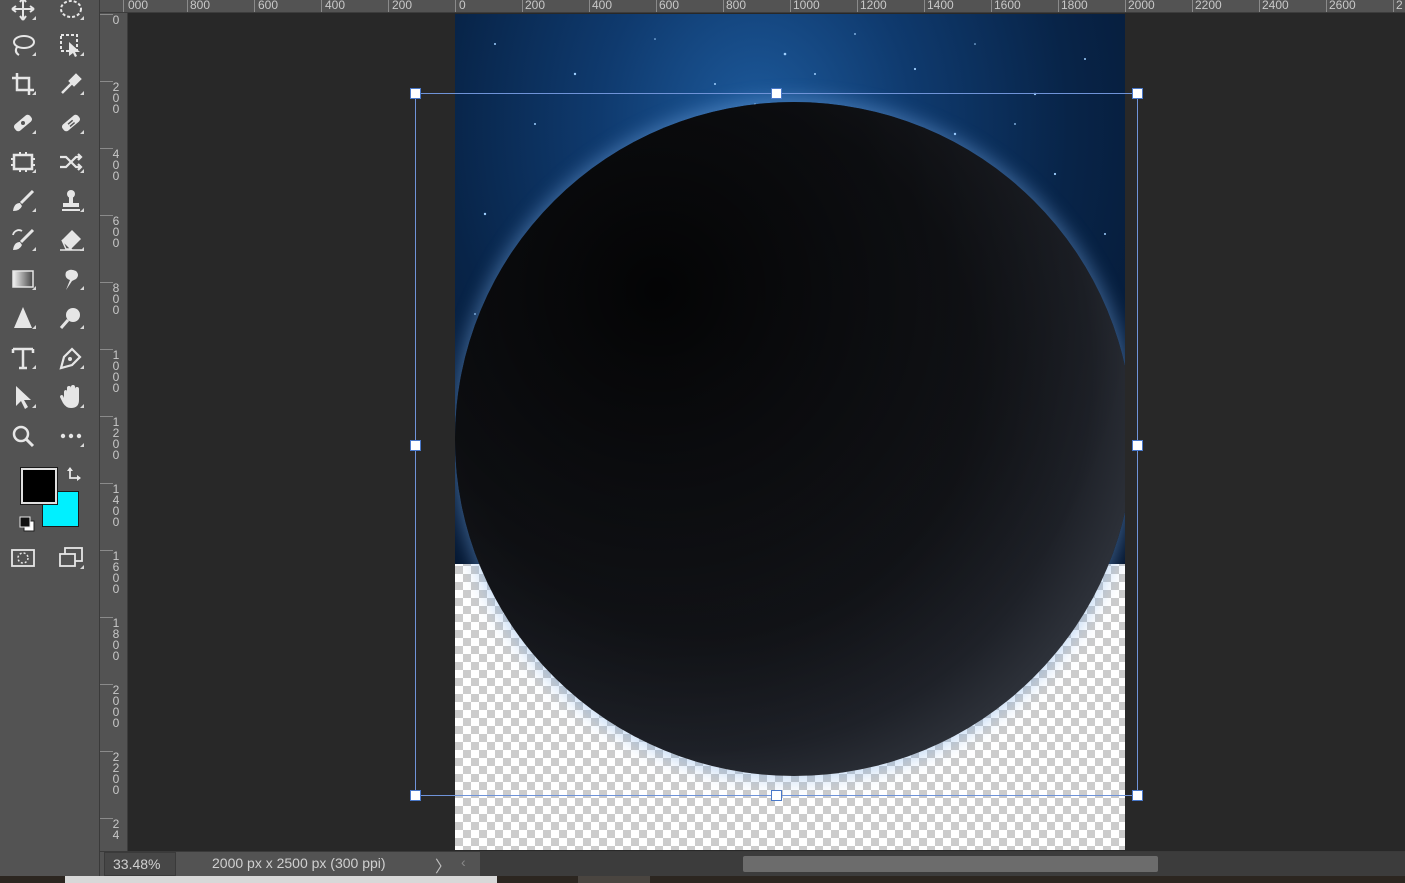 The image size is (1405, 883). Describe the element at coordinates (776, 795) in the screenshot. I see `transform-handle-bottom` at that location.